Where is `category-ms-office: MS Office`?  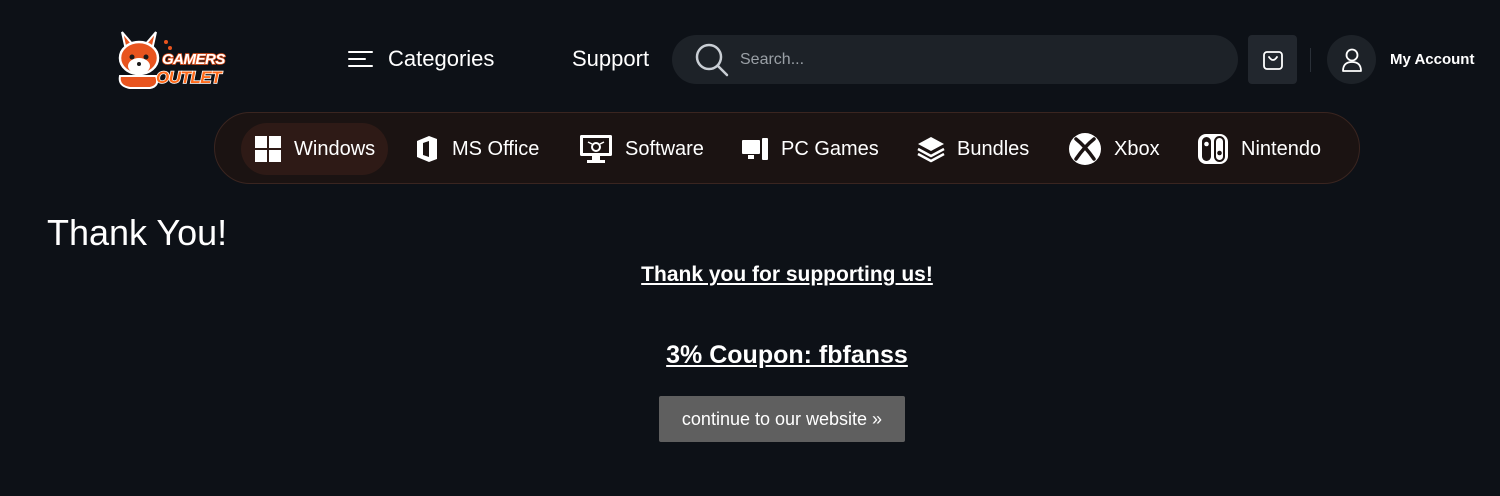 category-ms-office: MS Office is located at coordinates (476, 149).